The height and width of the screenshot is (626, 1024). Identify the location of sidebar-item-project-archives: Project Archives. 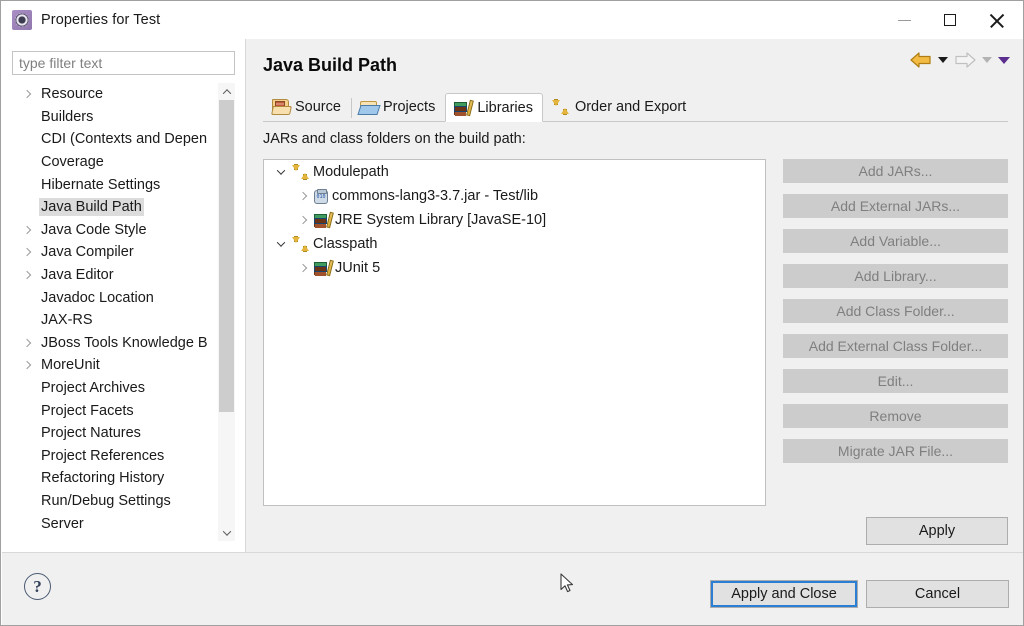
(116, 388).